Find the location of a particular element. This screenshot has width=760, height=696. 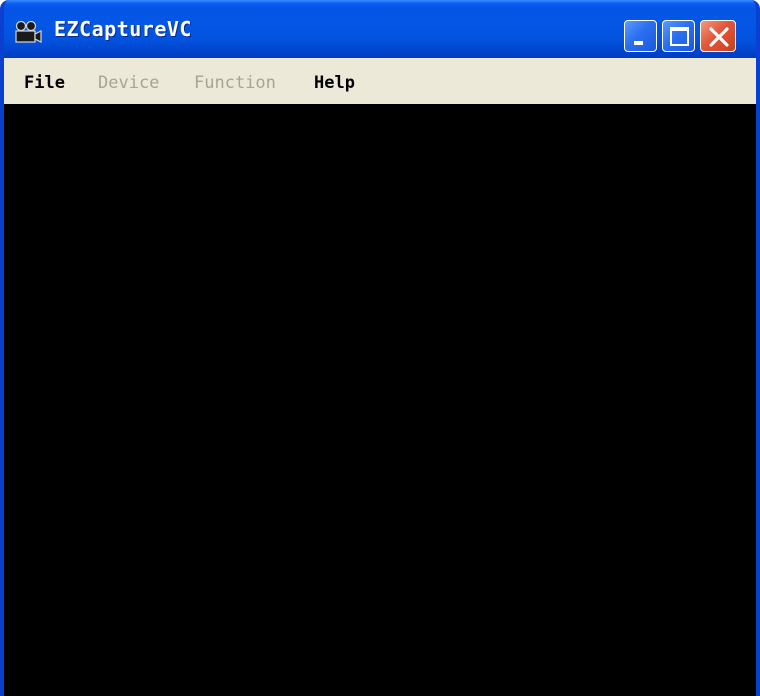

close-icon is located at coordinates (719, 37).